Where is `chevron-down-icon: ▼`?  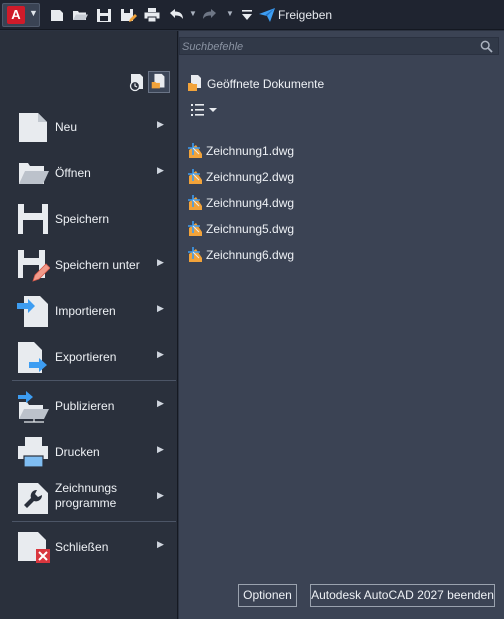 chevron-down-icon: ▼ is located at coordinates (33, 13).